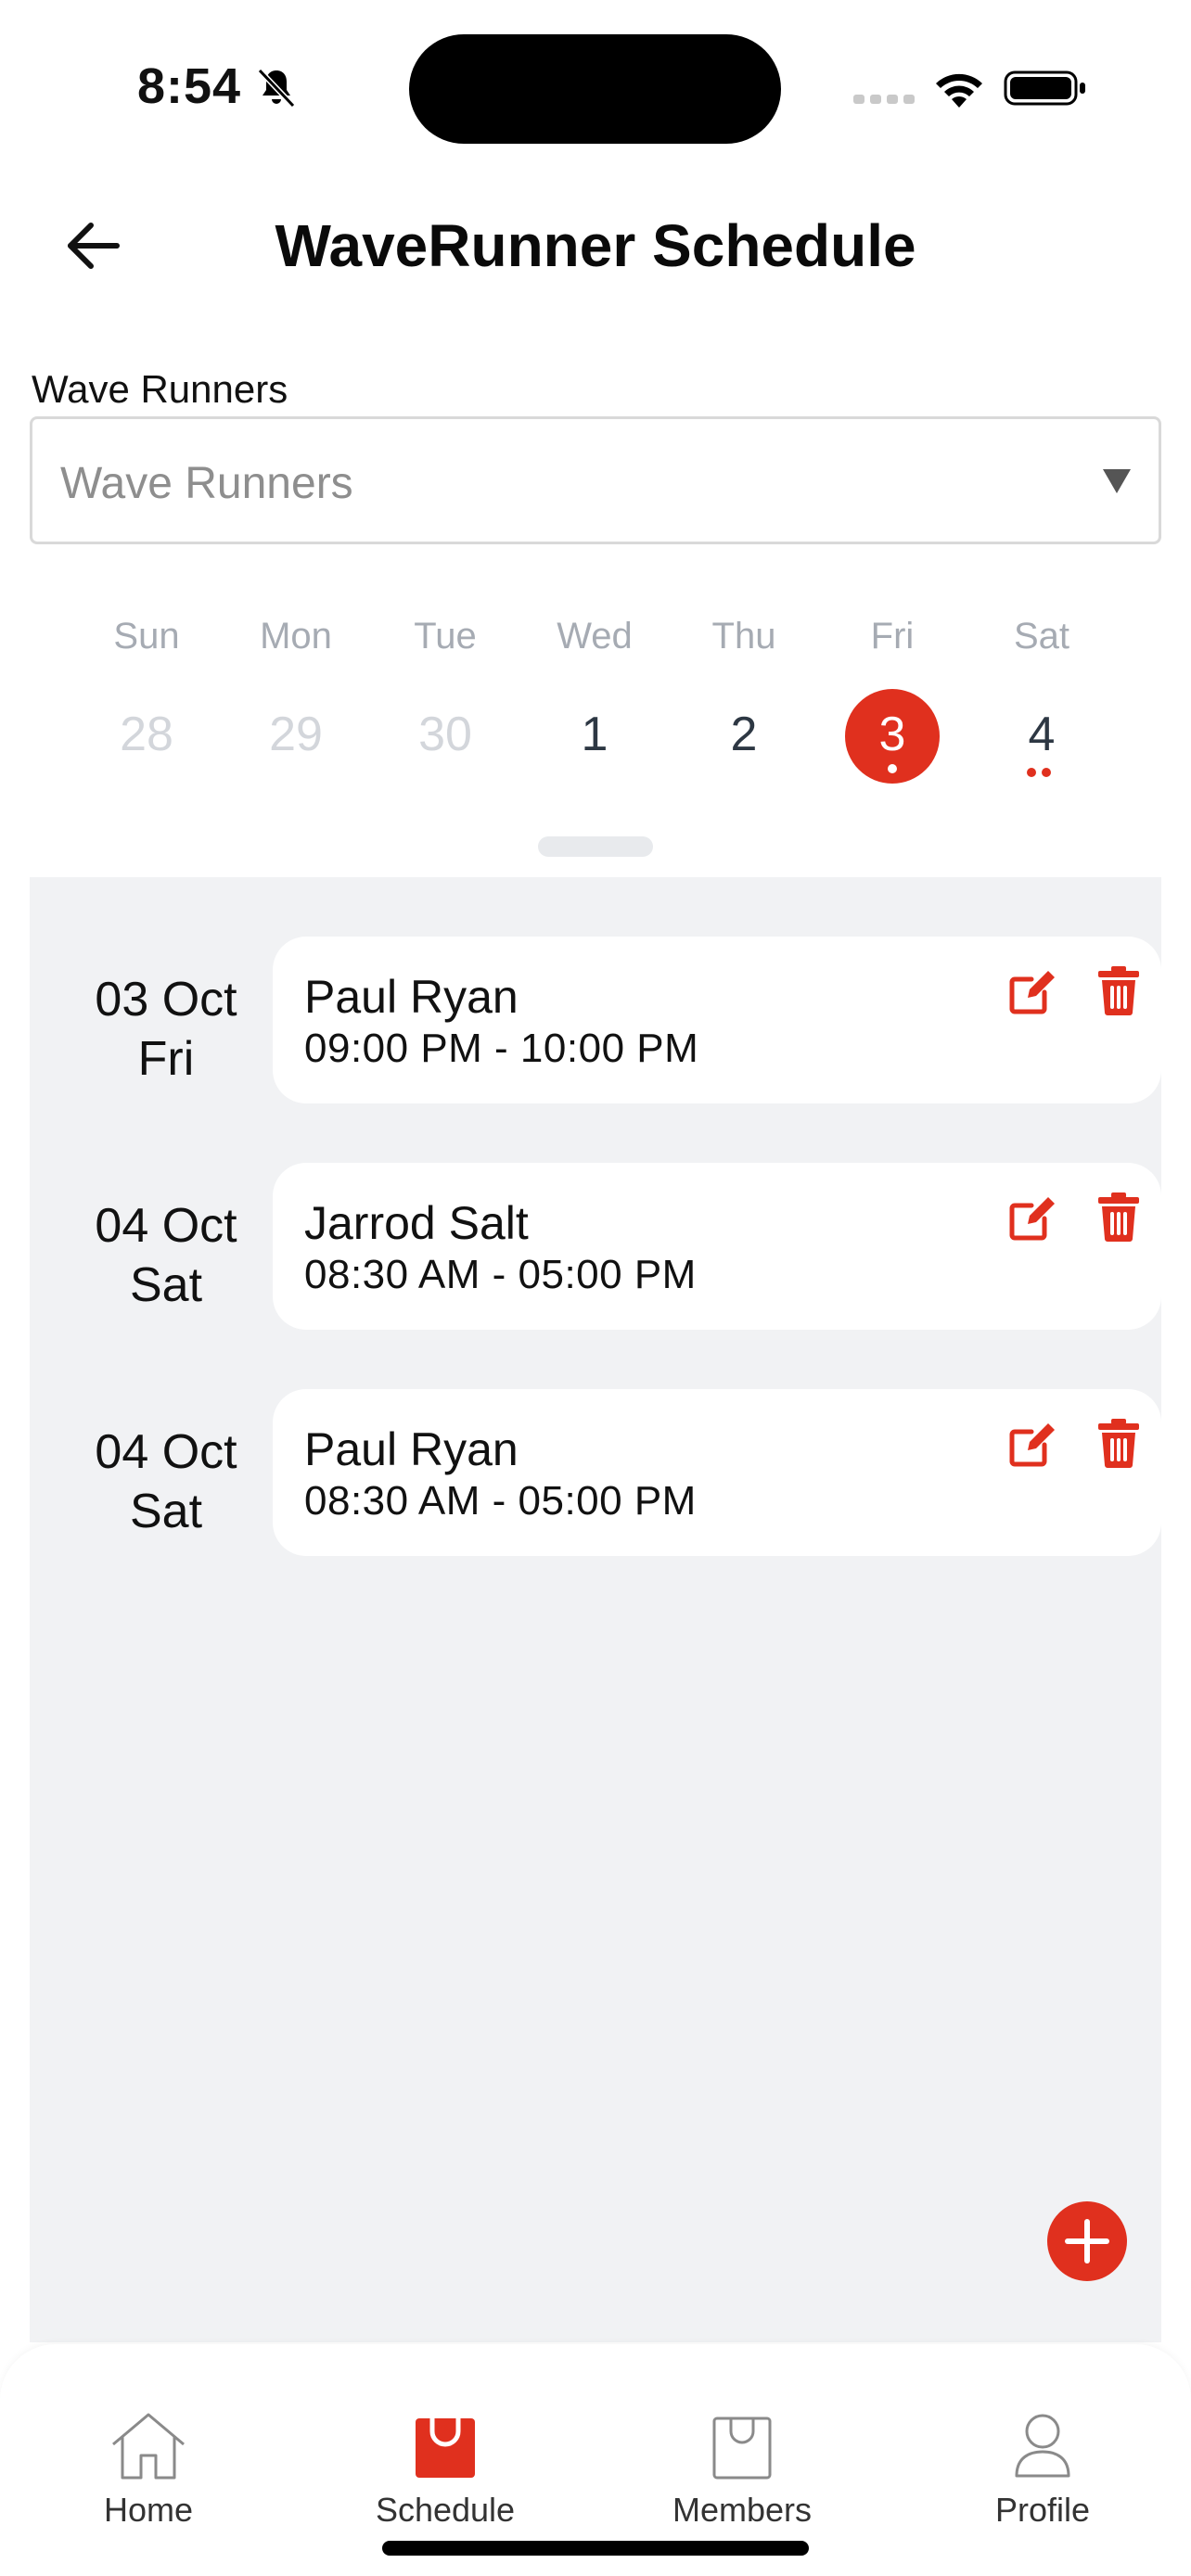 Image resolution: width=1191 pixels, height=2576 pixels. What do you see at coordinates (742, 2510) in the screenshot?
I see `tab-members-label: Members` at bounding box center [742, 2510].